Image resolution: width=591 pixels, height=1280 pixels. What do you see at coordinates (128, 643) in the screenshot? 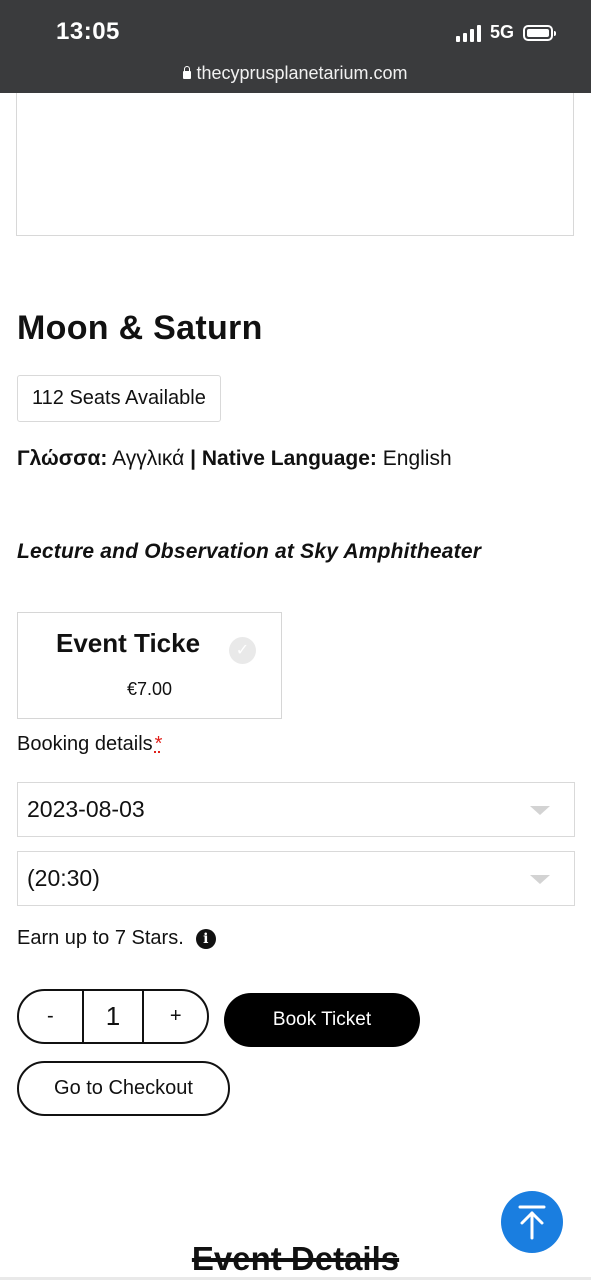
I see `ticket-name: Event Ticke` at bounding box center [128, 643].